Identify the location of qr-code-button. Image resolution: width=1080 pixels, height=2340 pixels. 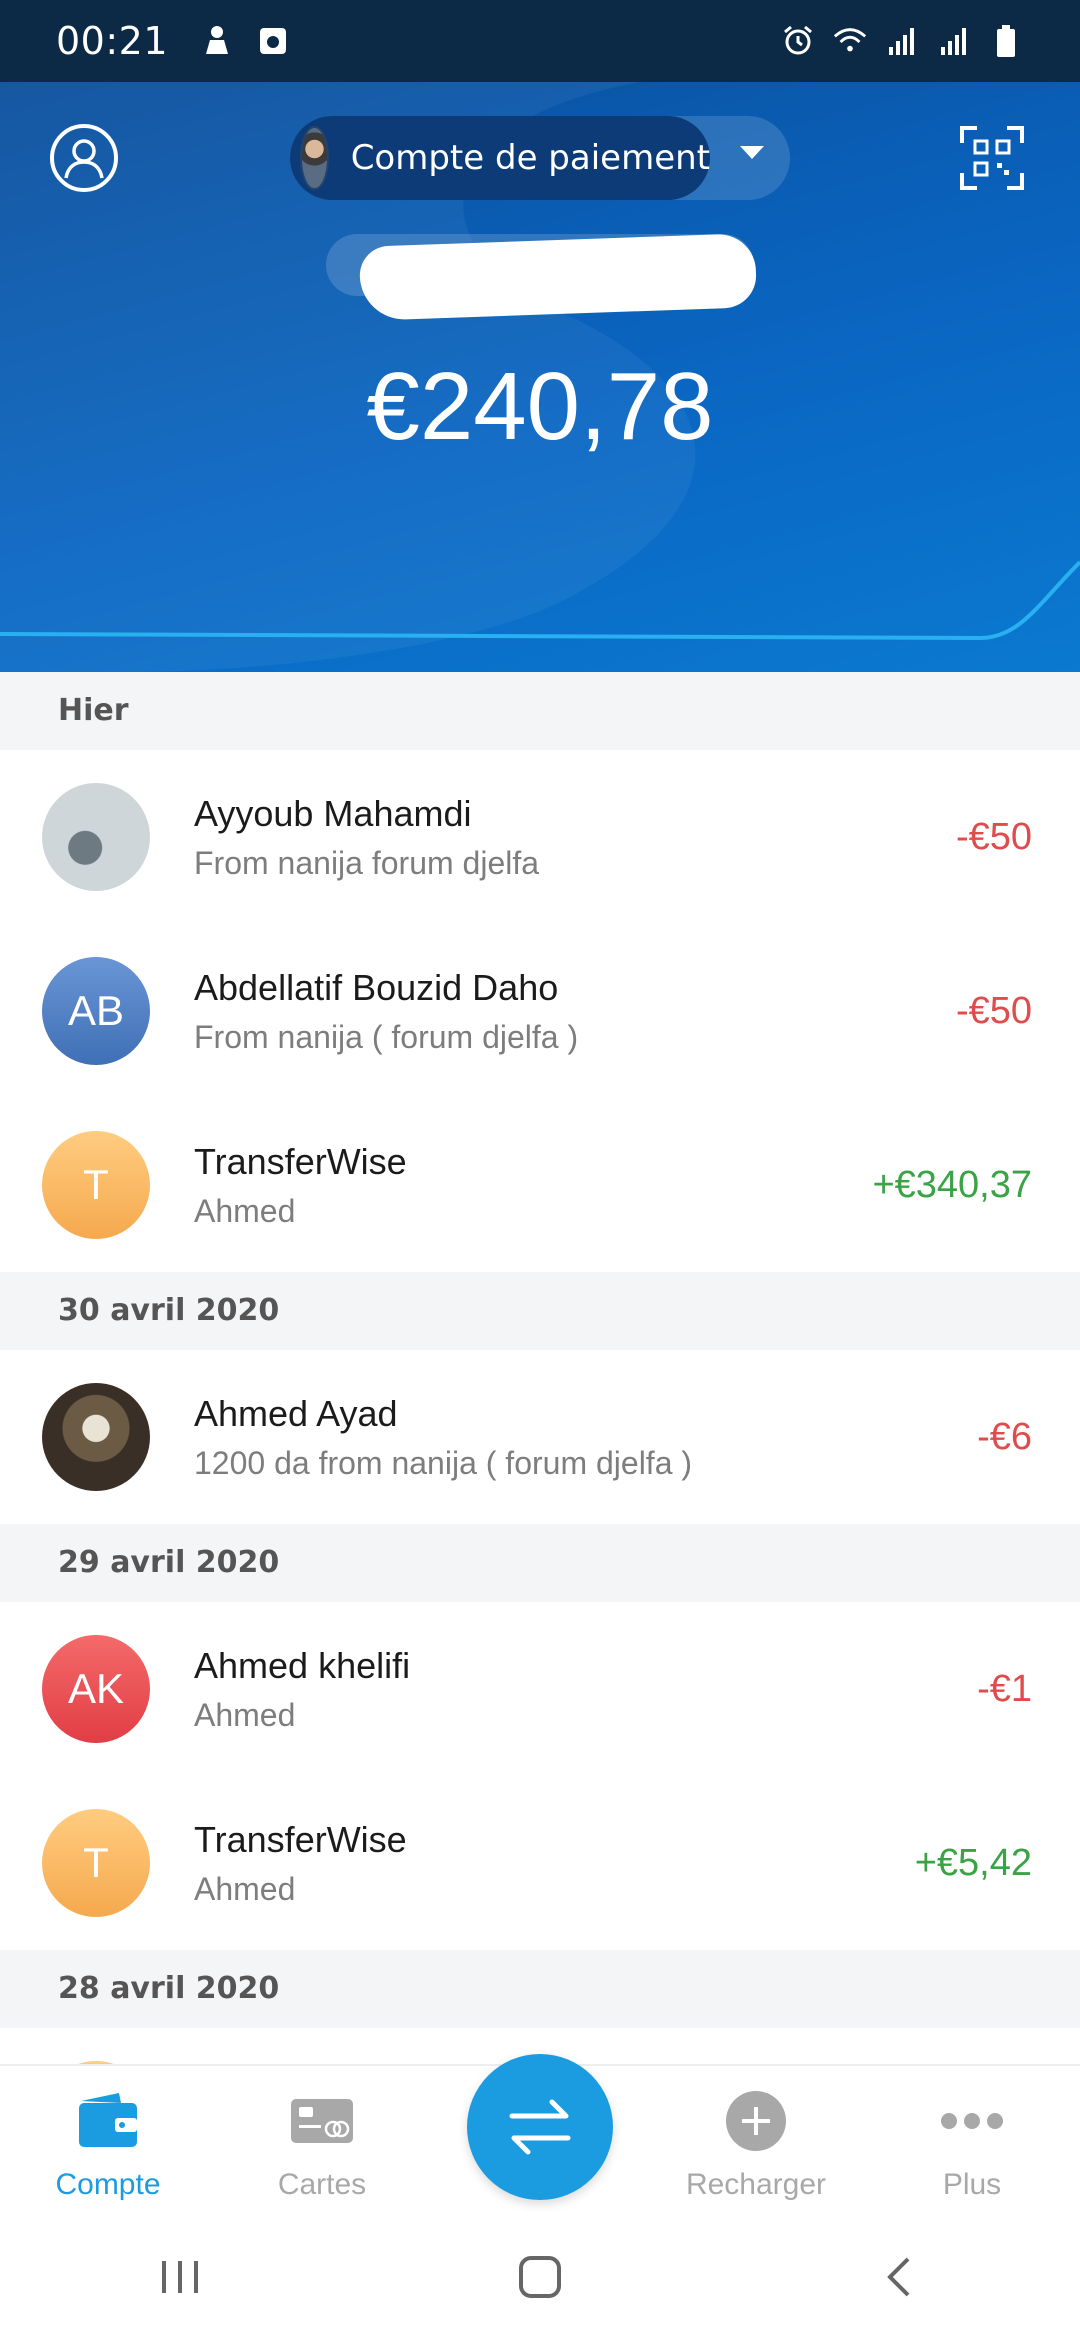
(992, 158).